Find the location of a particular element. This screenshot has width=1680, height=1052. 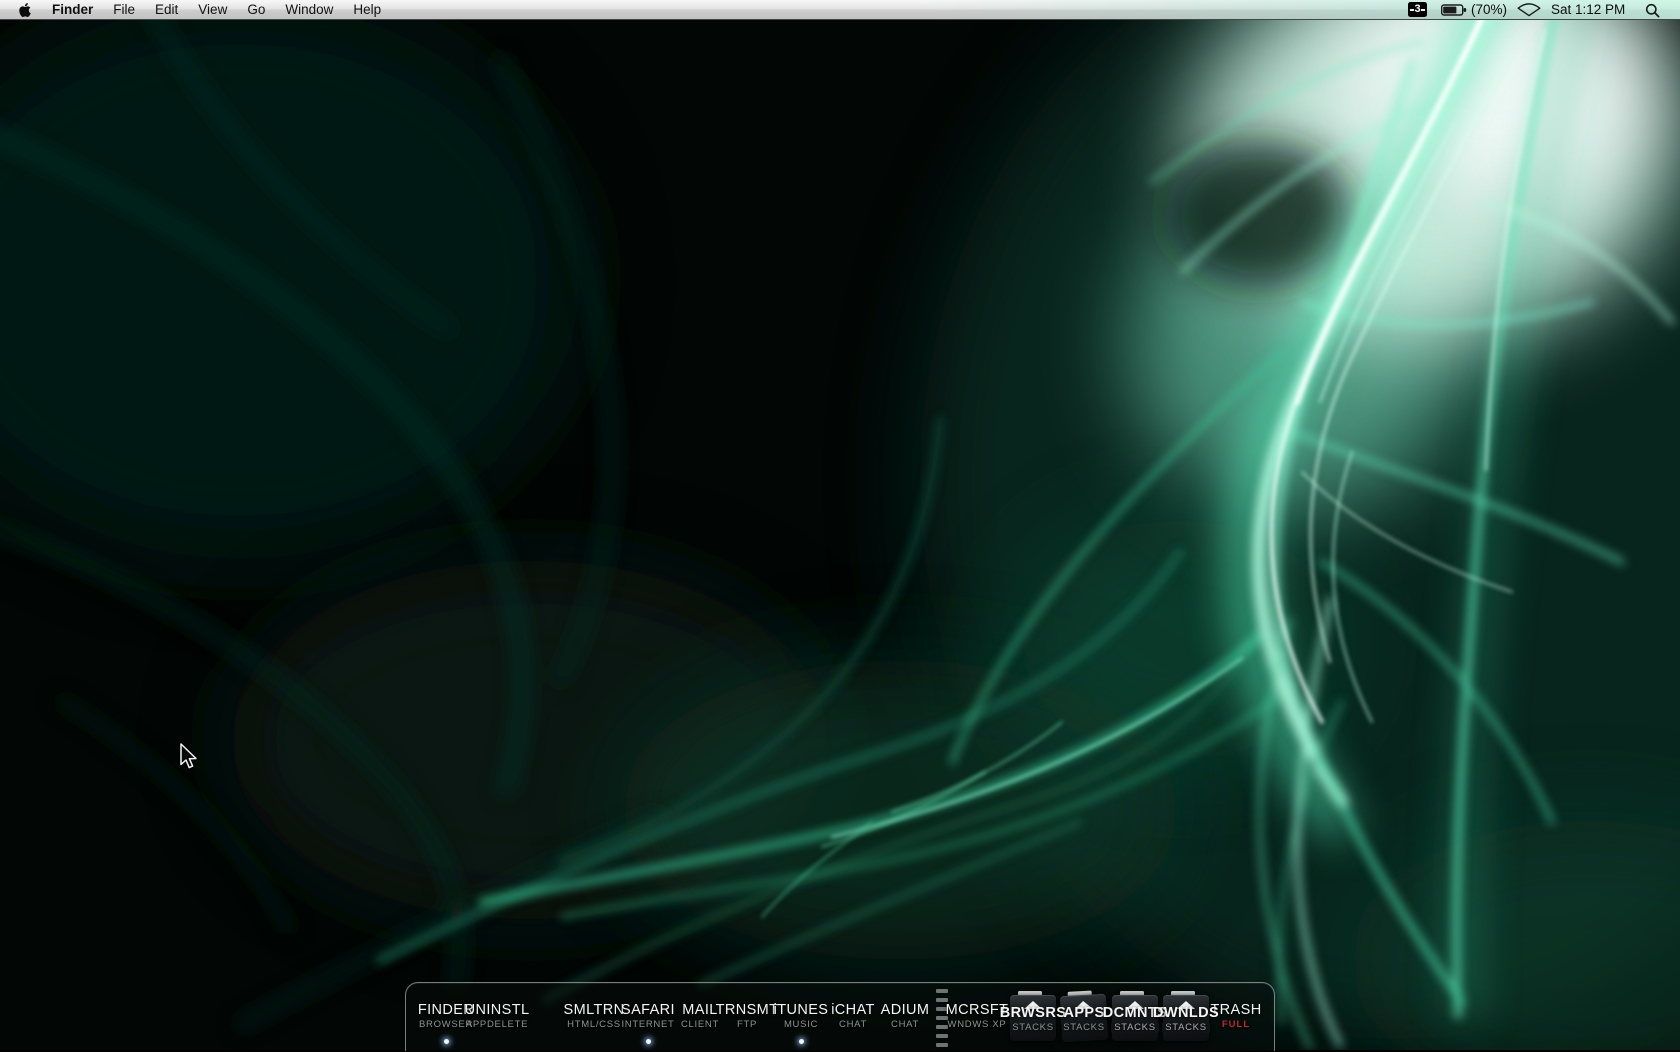

dock-item-label: UNINSTL is located at coordinates (497, 1010).